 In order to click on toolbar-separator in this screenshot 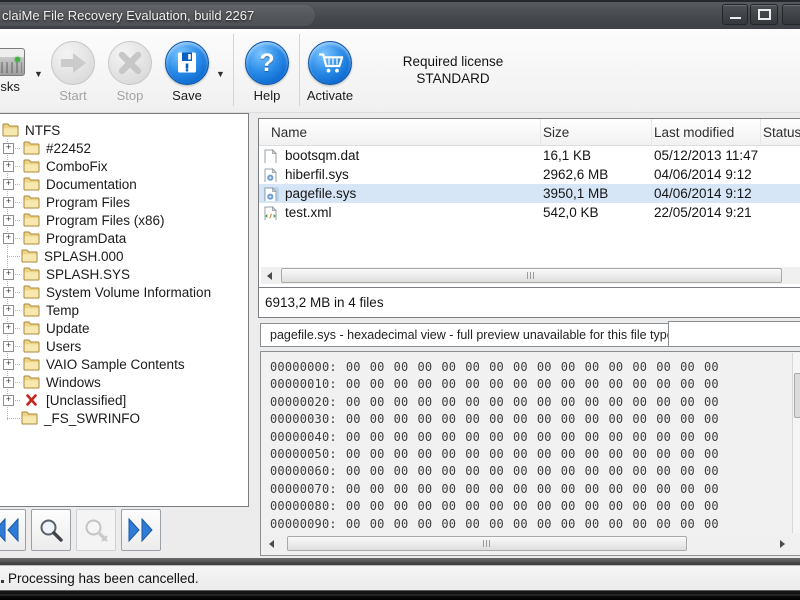, I will do `click(233, 70)`.